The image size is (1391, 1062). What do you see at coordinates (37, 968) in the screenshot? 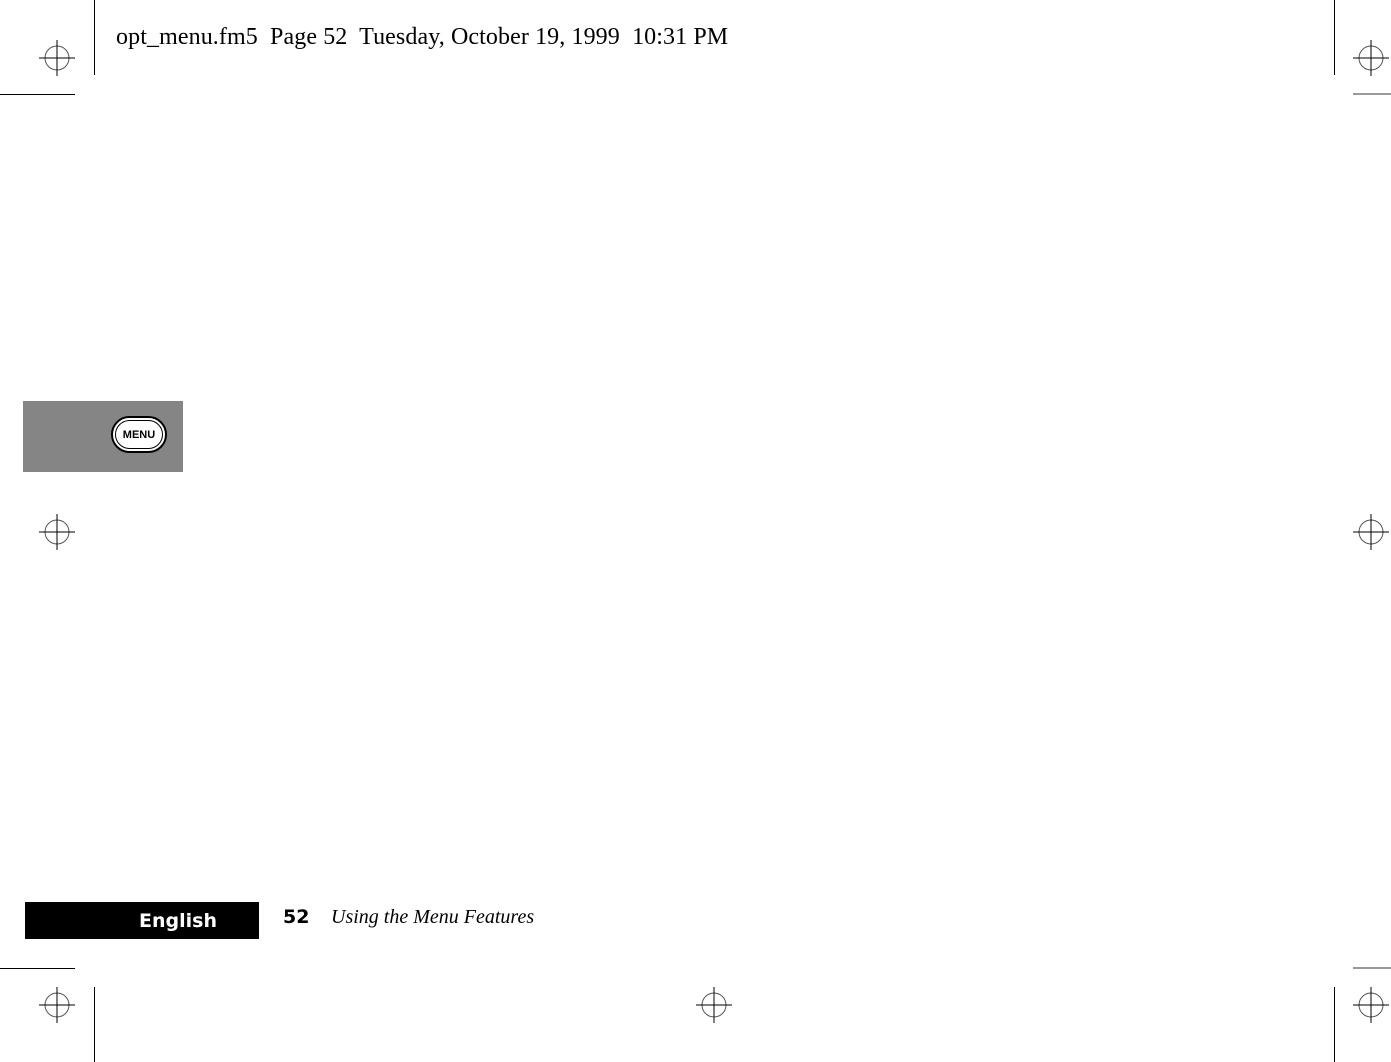
I see `crop-mark-bottom-left-horizontal` at bounding box center [37, 968].